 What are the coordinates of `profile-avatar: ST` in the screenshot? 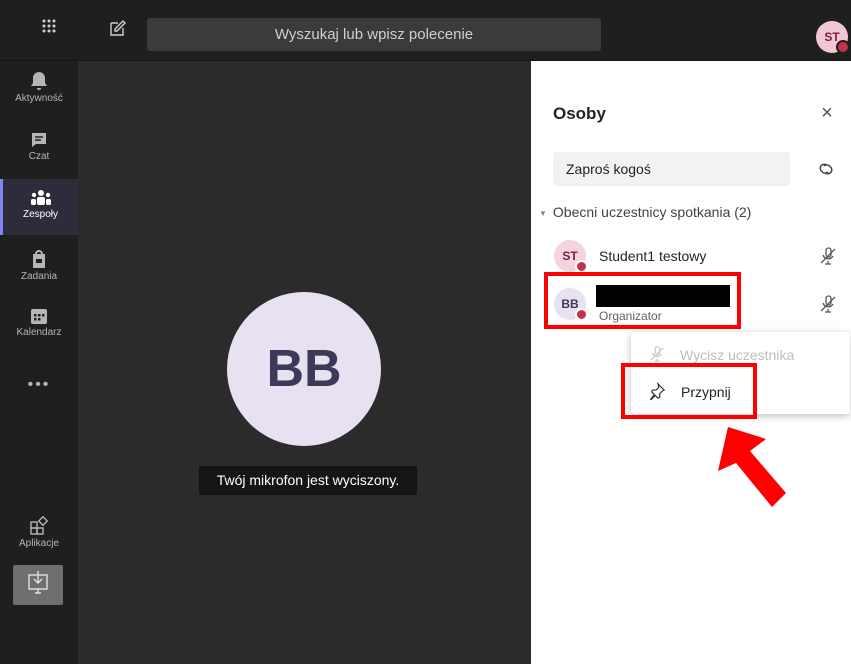 It's located at (833, 37).